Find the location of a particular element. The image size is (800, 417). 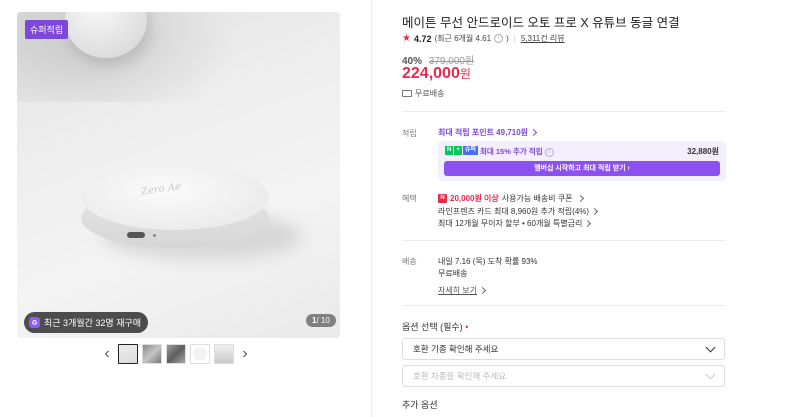

membership-button: 멤버십 시작하고 최대 적립 받기 › is located at coordinates (582, 168).